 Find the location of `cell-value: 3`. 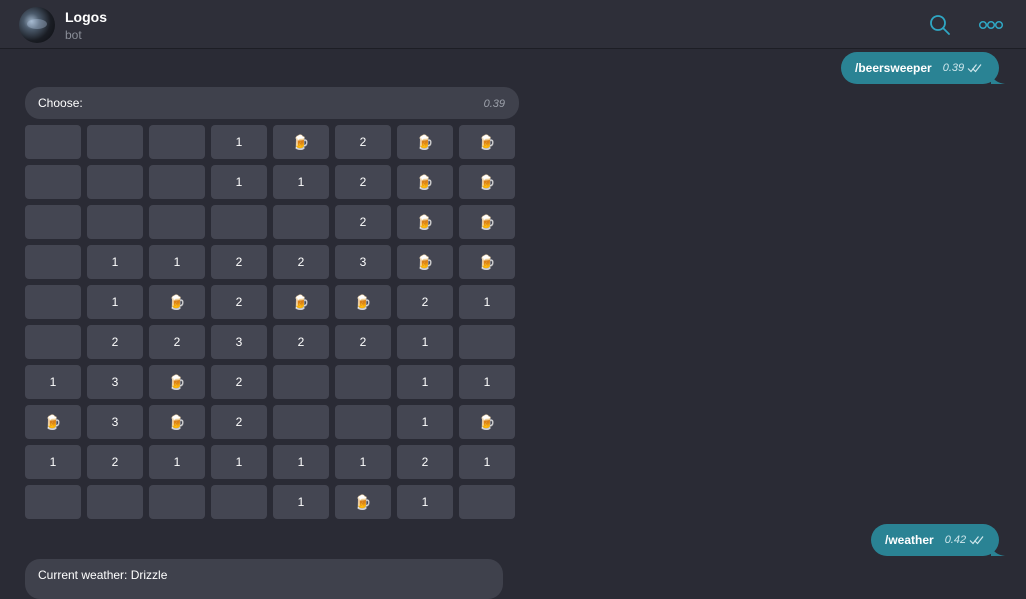

cell-value: 3 is located at coordinates (115, 382).